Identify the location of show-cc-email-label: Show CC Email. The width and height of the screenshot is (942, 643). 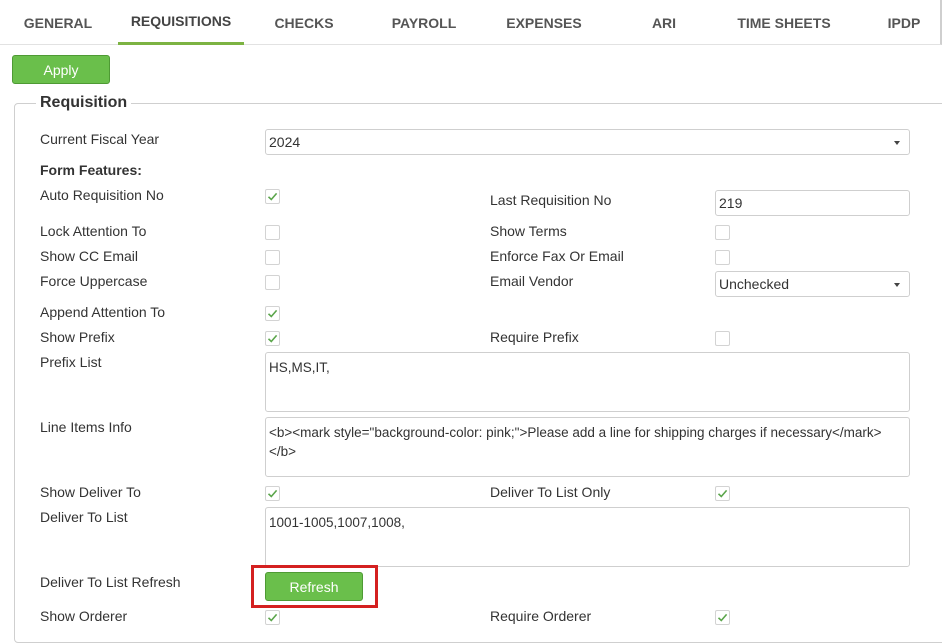
(89, 256).